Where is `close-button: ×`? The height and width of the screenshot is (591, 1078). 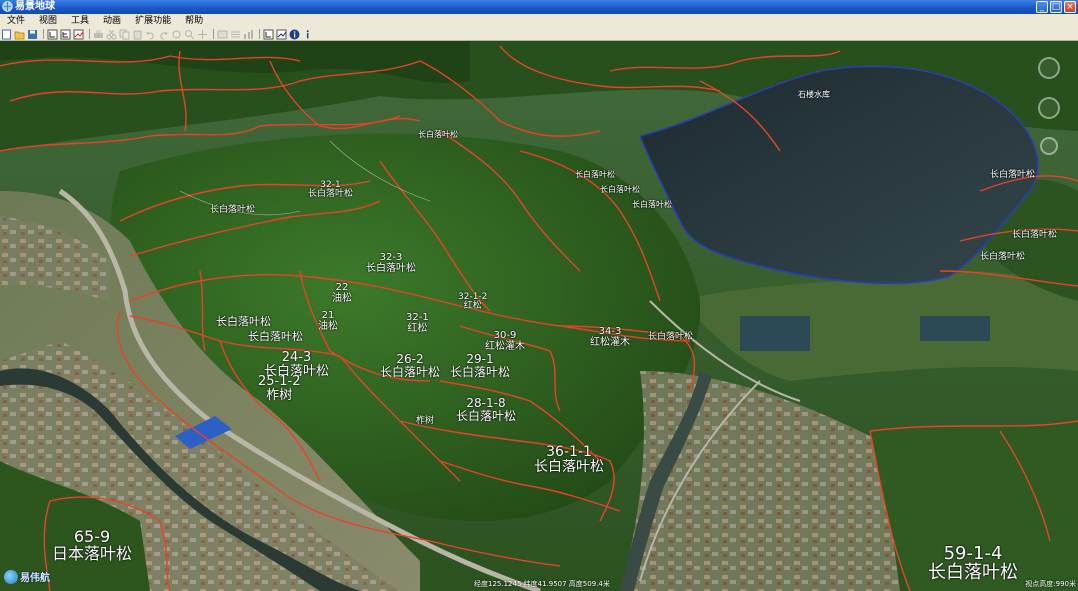 close-button: × is located at coordinates (1070, 7).